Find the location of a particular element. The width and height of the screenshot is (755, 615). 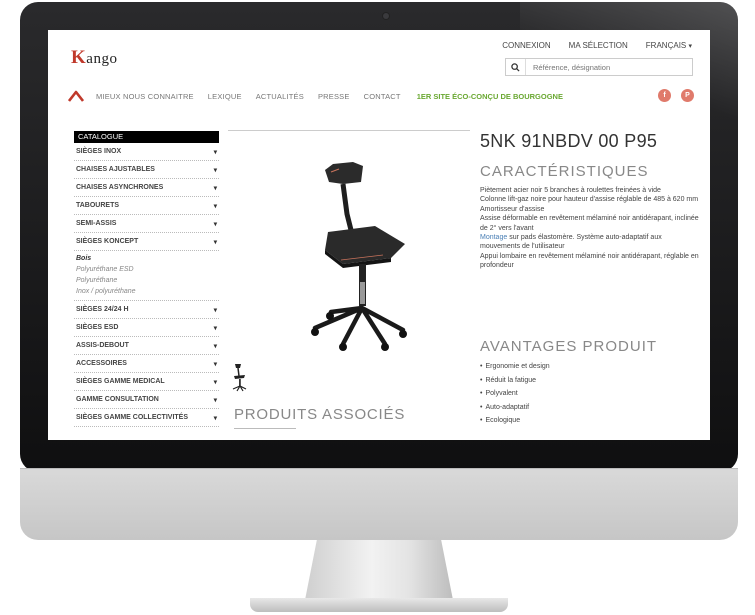

subitem-polyurethane: Polyuréthane is located at coordinates (146, 280).